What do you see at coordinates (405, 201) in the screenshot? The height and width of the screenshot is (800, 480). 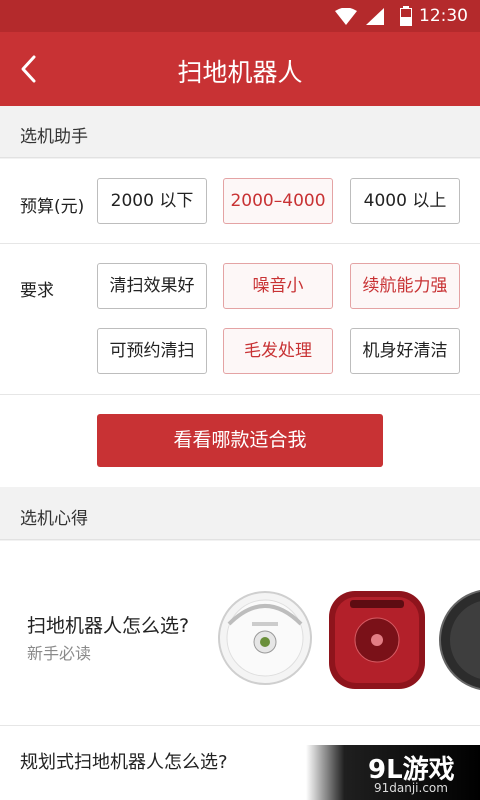 I see `budget-option-above-4000: 4000 以上` at bounding box center [405, 201].